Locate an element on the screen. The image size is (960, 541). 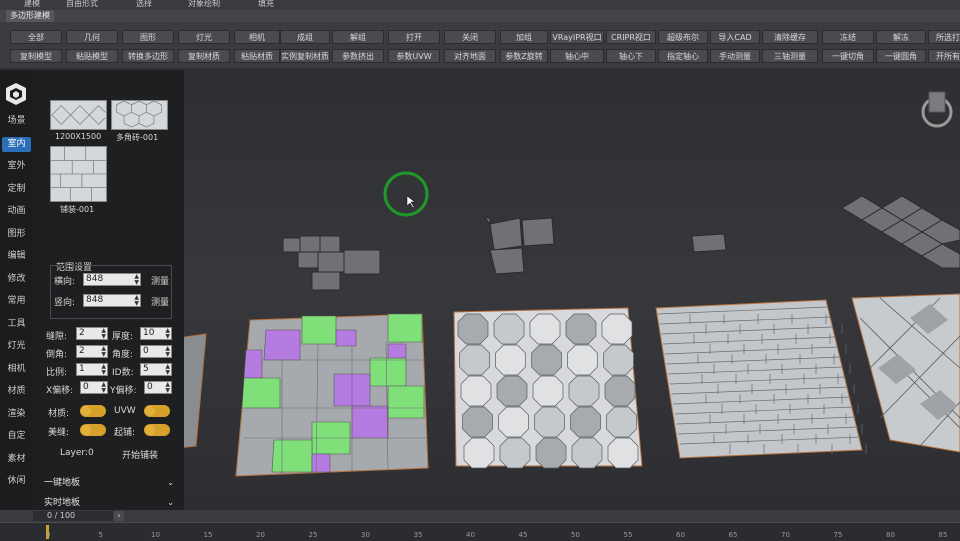
toolbar-row2-button-16: 一键圆角 is located at coordinates (901, 56).